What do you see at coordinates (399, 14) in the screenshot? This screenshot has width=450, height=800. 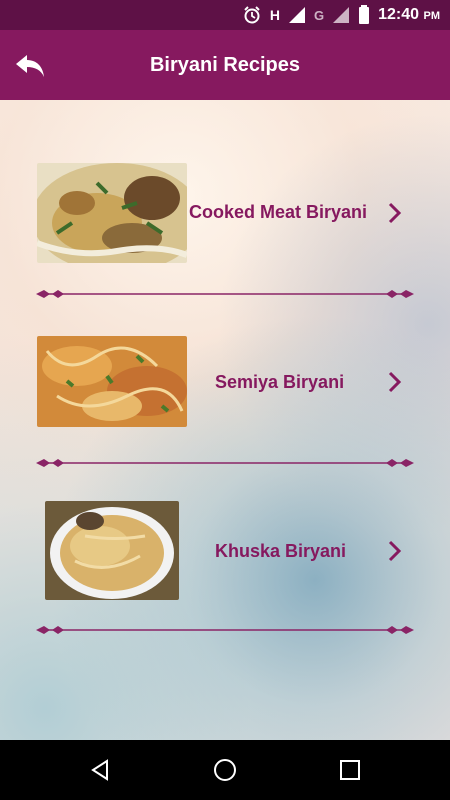 I see `clock-time: 12:40` at bounding box center [399, 14].